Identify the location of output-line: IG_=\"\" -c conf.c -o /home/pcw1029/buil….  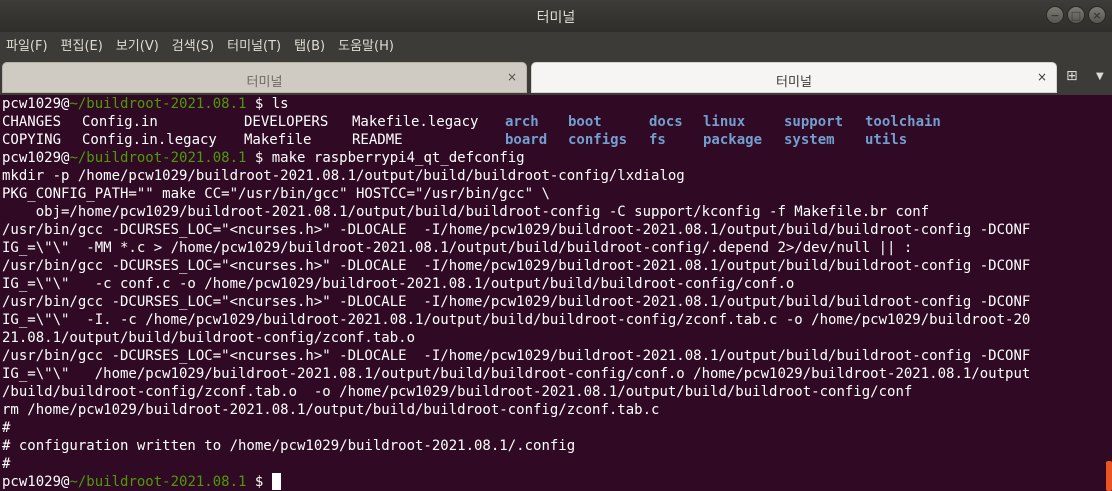
(398, 284).